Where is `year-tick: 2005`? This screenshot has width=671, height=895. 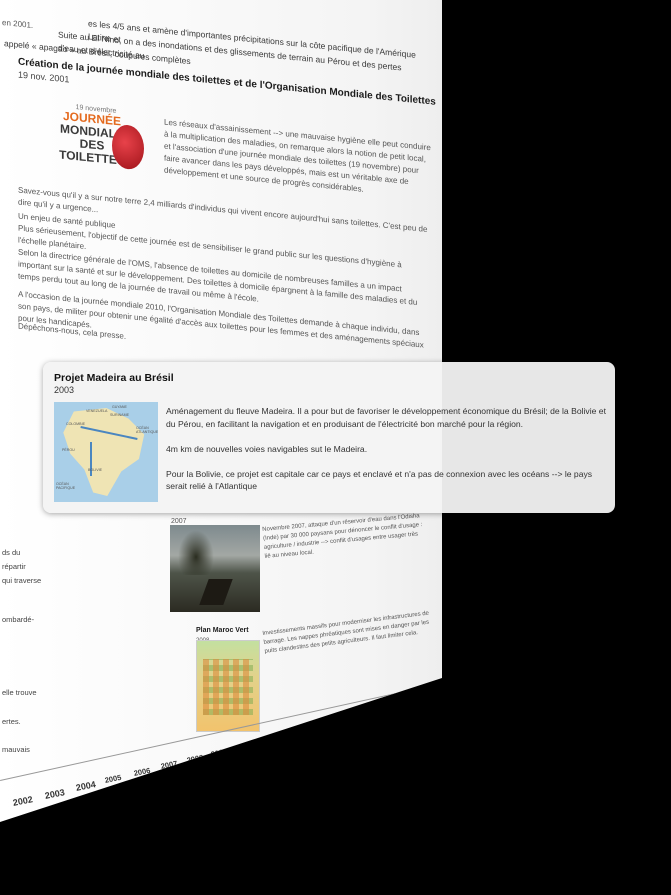 year-tick: 2005 is located at coordinates (113, 779).